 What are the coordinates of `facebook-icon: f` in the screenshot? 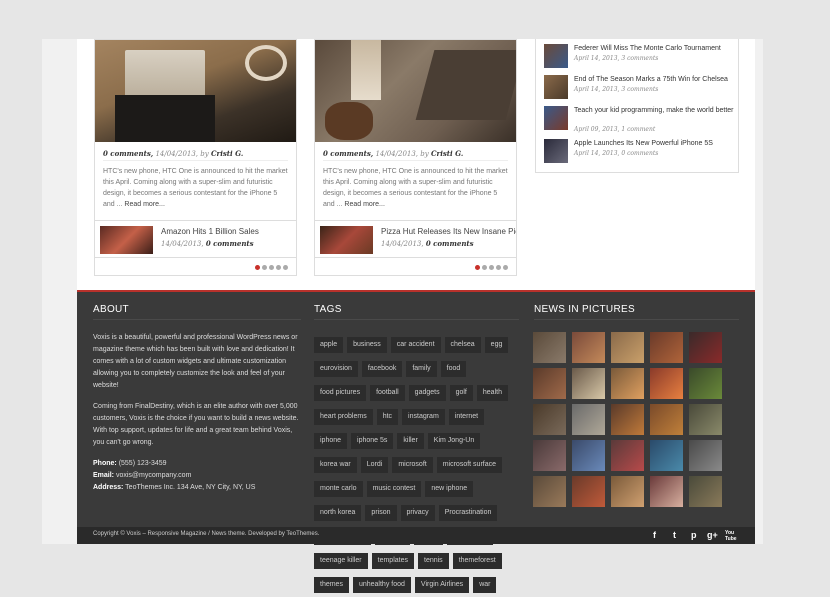 It's located at (654, 535).